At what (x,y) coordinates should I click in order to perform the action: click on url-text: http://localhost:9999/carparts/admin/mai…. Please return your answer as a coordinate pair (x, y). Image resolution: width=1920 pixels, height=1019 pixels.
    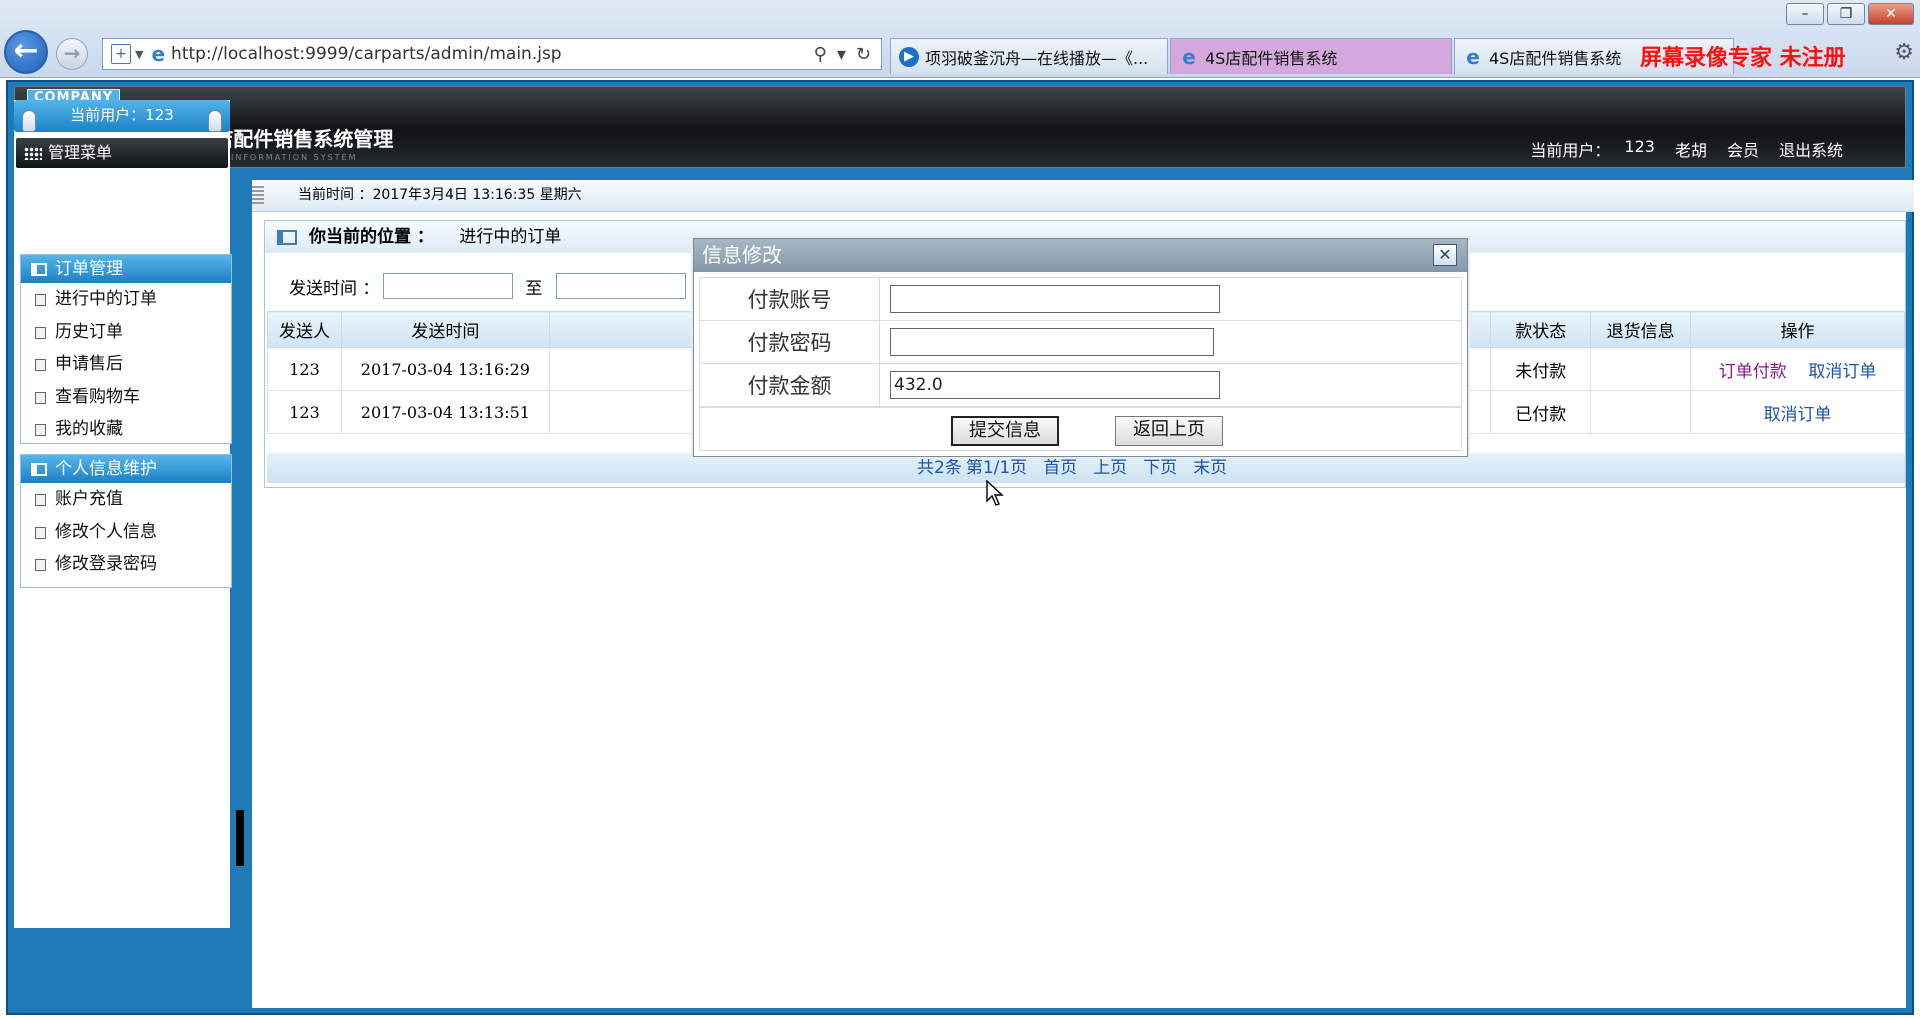
    Looking at the image, I should click on (492, 54).